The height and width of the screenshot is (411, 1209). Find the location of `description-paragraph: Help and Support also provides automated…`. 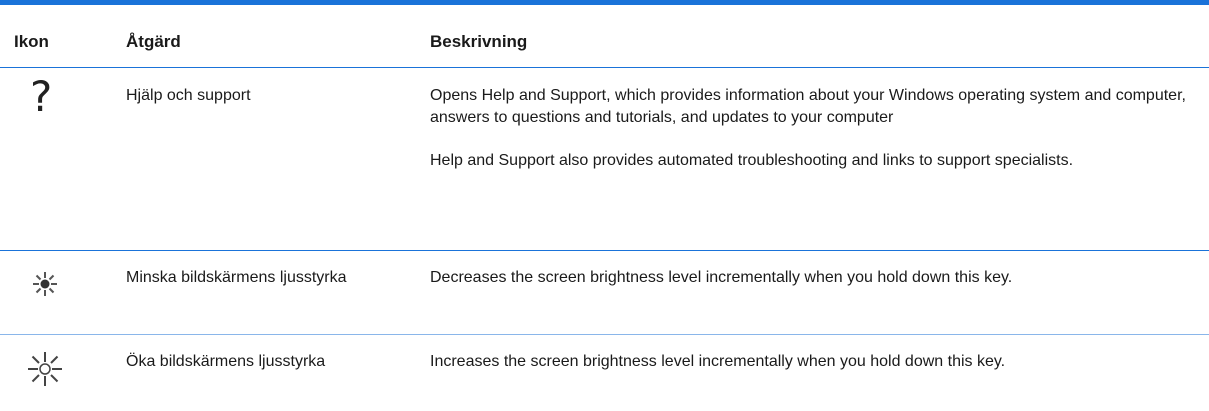

description-paragraph: Help and Support also provides automated… is located at coordinates (752, 160).